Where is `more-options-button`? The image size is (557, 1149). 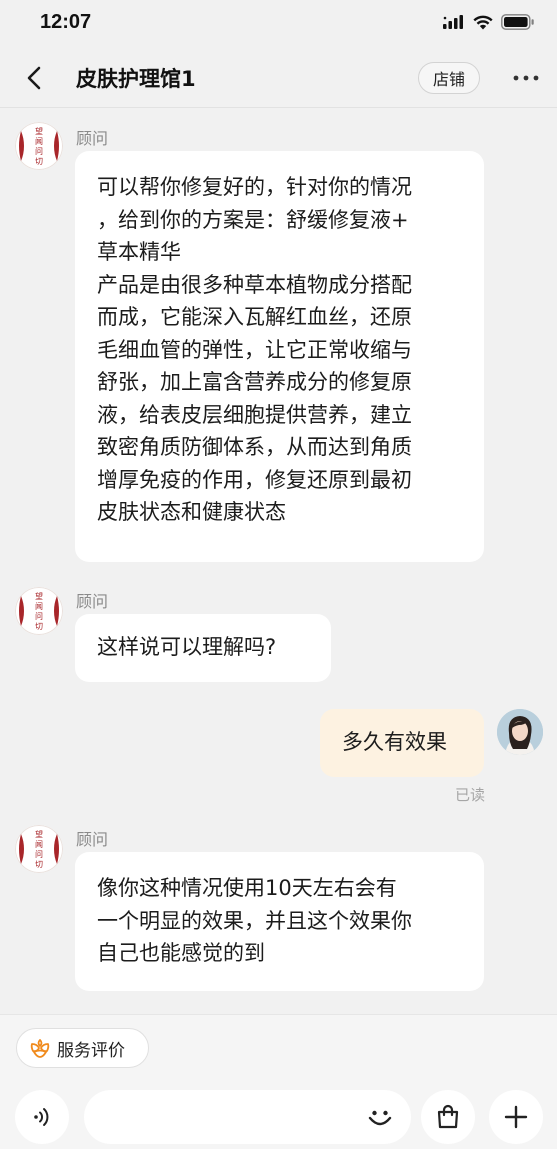 more-options-button is located at coordinates (516, 1117).